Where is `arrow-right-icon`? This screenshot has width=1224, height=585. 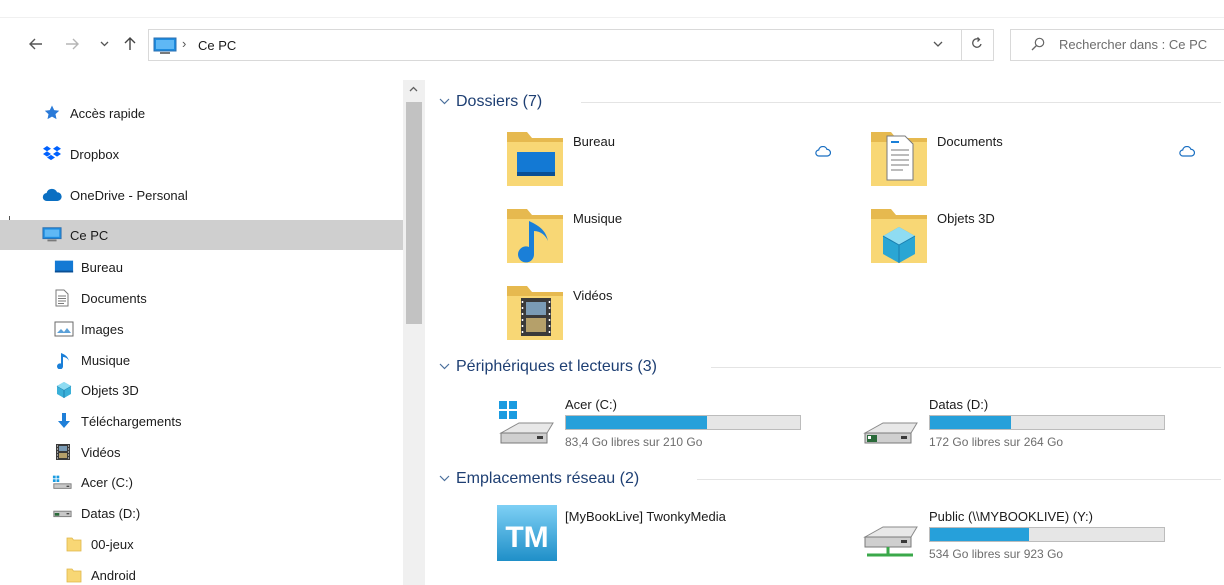
arrow-right-icon is located at coordinates (72, 44).